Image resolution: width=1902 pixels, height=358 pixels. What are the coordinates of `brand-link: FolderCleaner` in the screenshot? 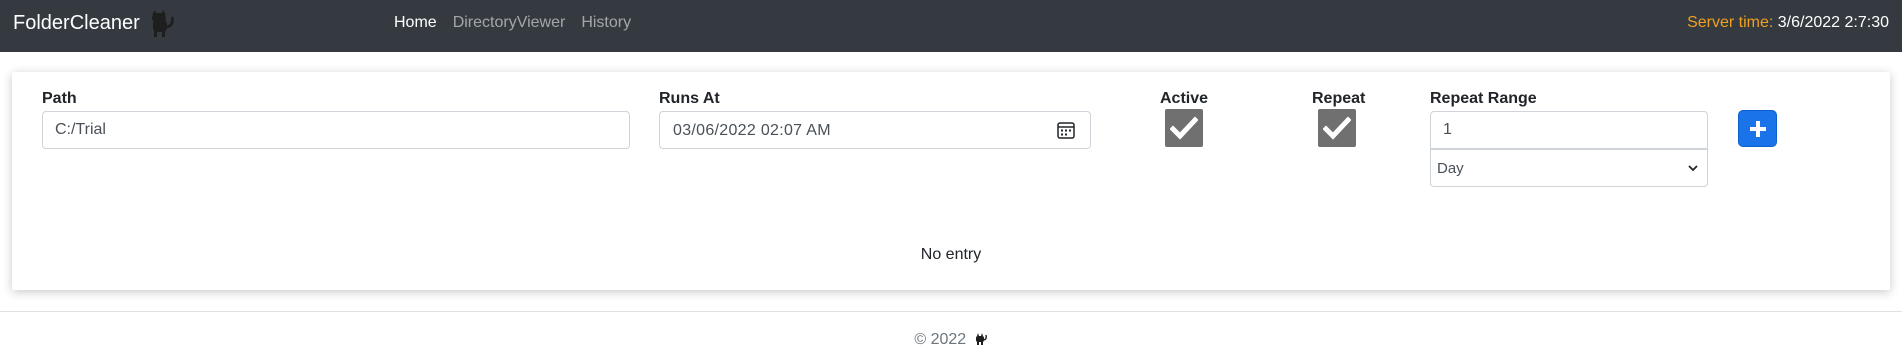 It's located at (95, 23).